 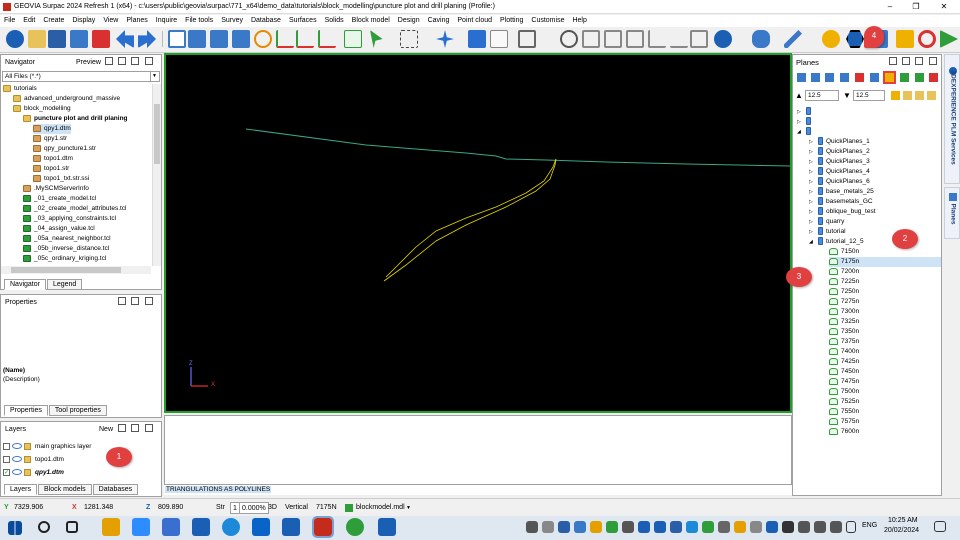 I want to click on minimize-button: –, so click(x=890, y=7).